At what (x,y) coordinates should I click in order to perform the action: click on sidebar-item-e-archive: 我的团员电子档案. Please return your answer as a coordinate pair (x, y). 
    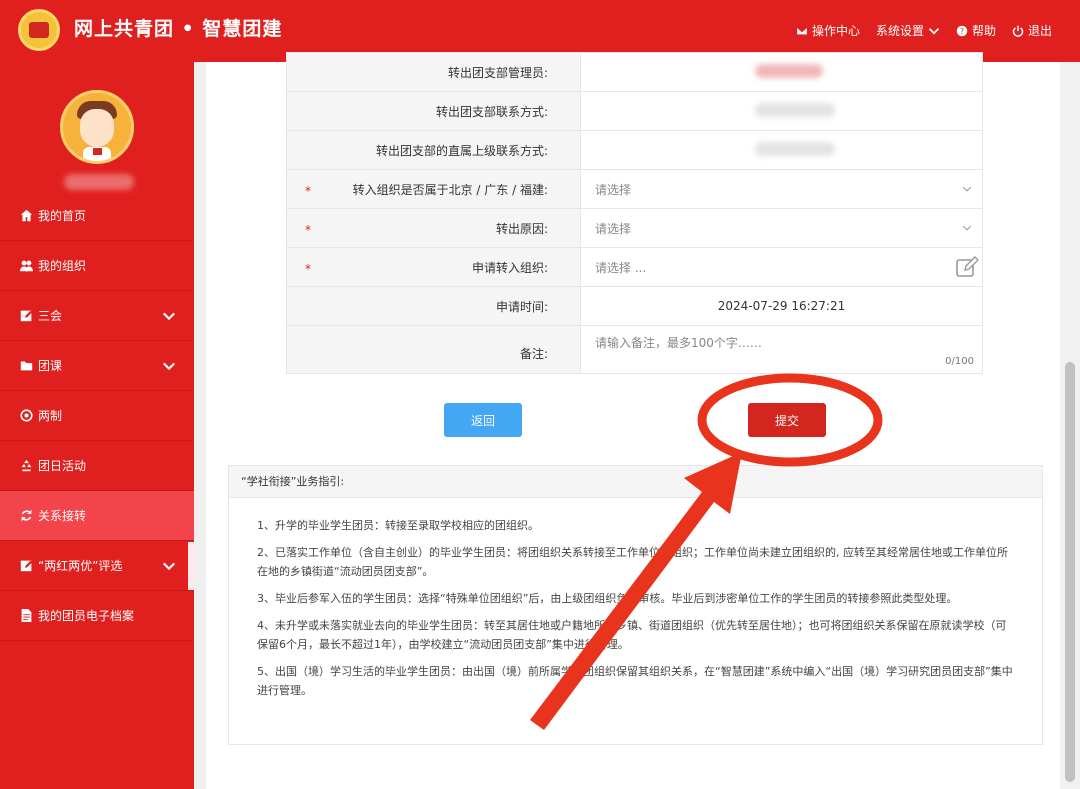
    Looking at the image, I should click on (97, 616).